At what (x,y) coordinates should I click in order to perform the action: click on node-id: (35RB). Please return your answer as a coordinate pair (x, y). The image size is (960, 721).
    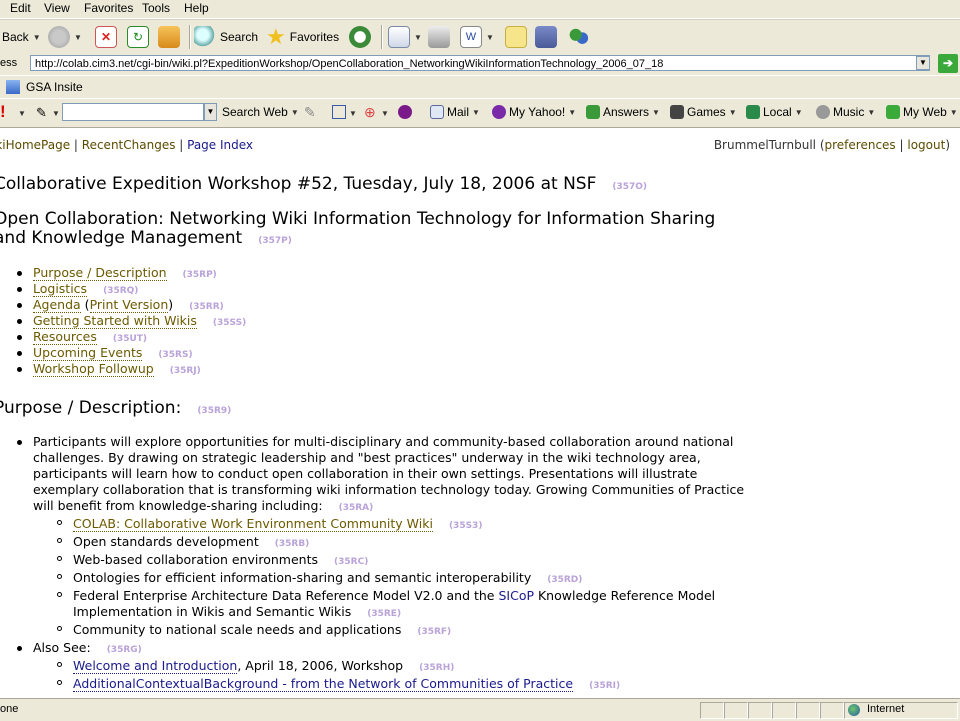
    Looking at the image, I should click on (292, 544).